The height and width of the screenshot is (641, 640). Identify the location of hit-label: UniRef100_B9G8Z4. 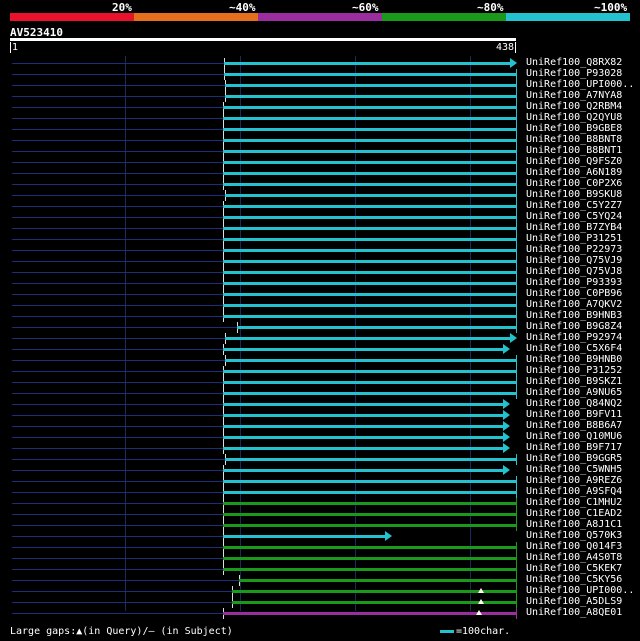
(574, 326).